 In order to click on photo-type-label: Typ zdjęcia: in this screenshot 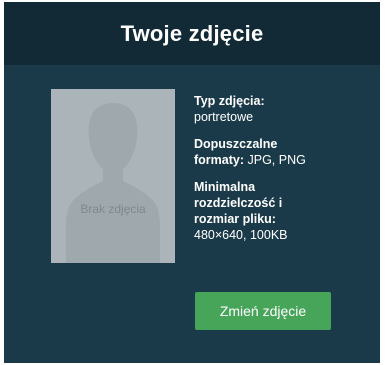, I will do `click(229, 101)`.